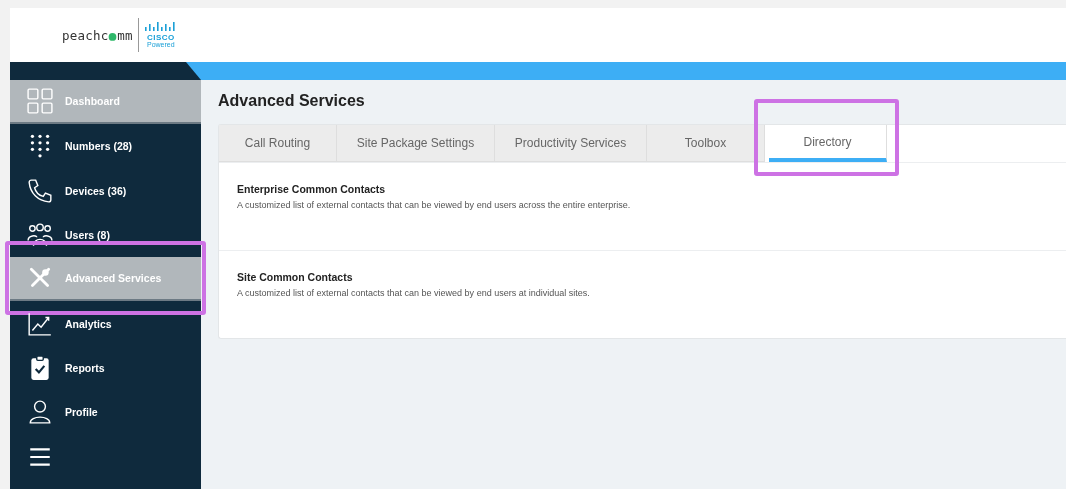 This screenshot has height=489, width=1066. I want to click on section-description: A customized list of external contacts that can be viewed by end users across the entire enterprise., so click(434, 205).